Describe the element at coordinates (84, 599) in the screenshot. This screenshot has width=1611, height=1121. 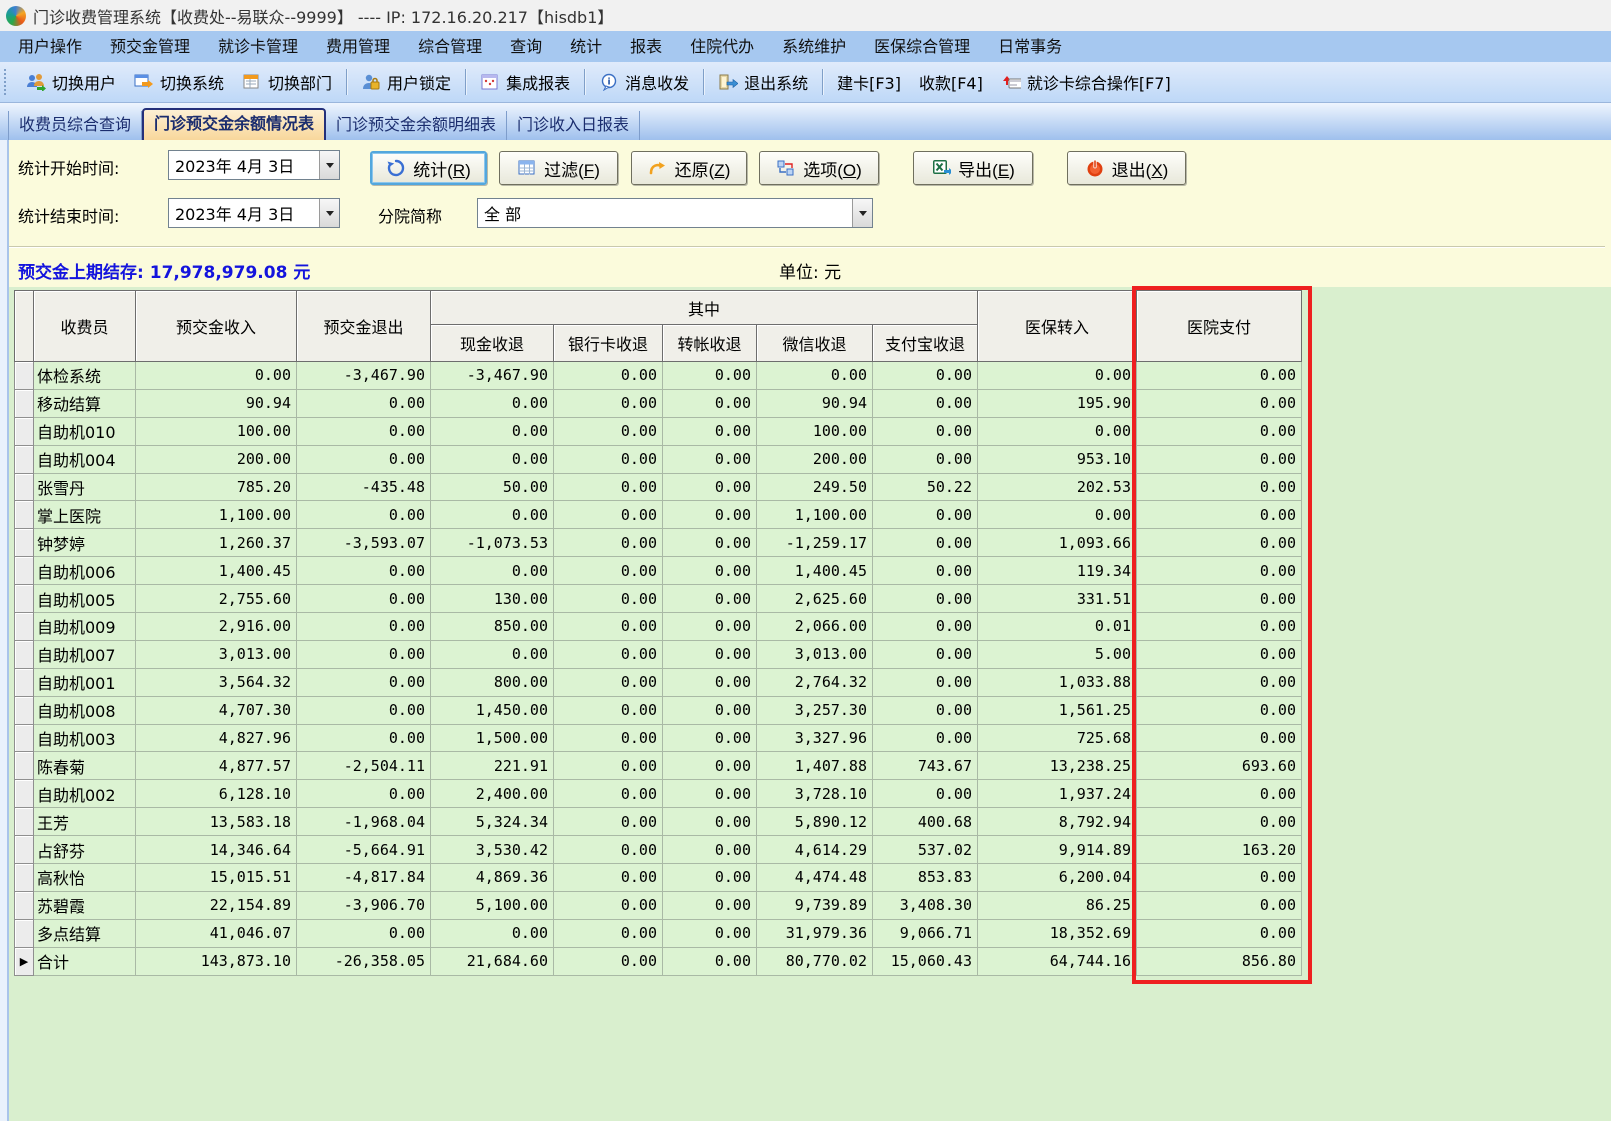
I see `cashier-name-cell: 自助机005` at that location.